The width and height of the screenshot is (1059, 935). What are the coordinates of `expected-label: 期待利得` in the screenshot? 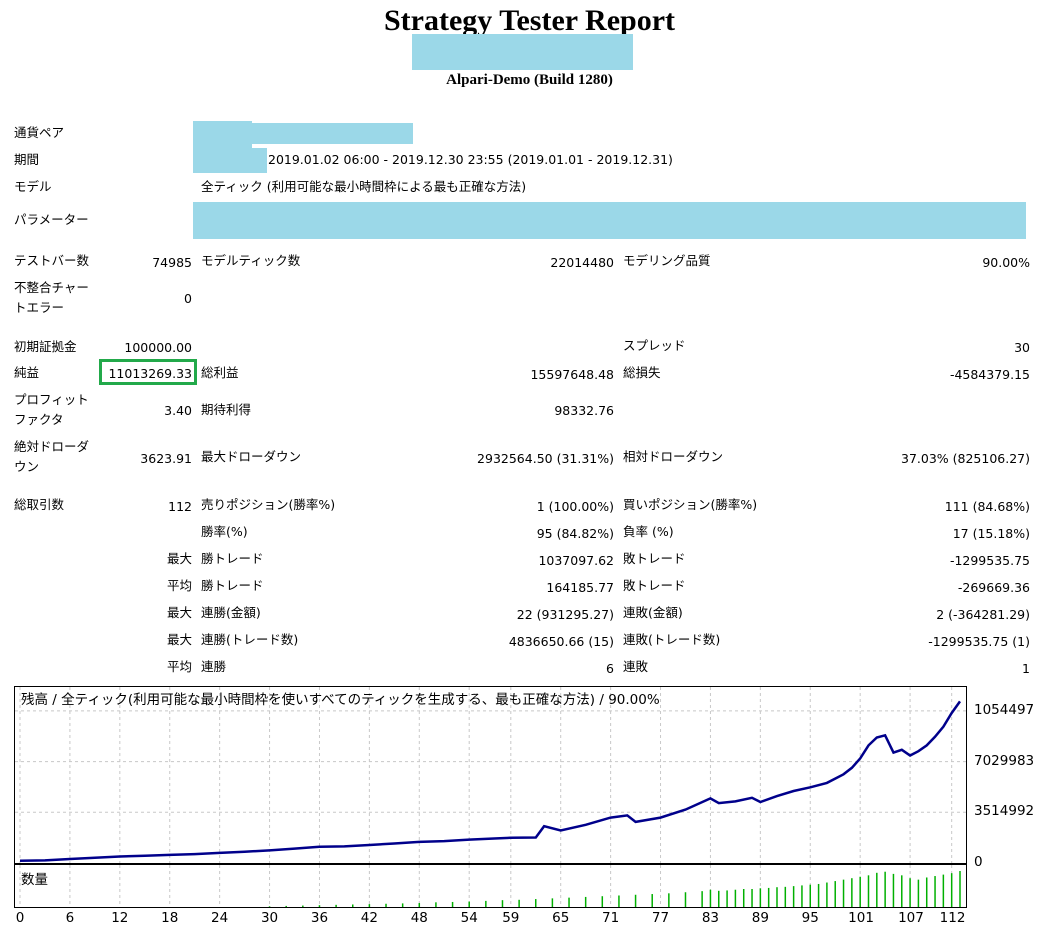 It's located at (226, 409).